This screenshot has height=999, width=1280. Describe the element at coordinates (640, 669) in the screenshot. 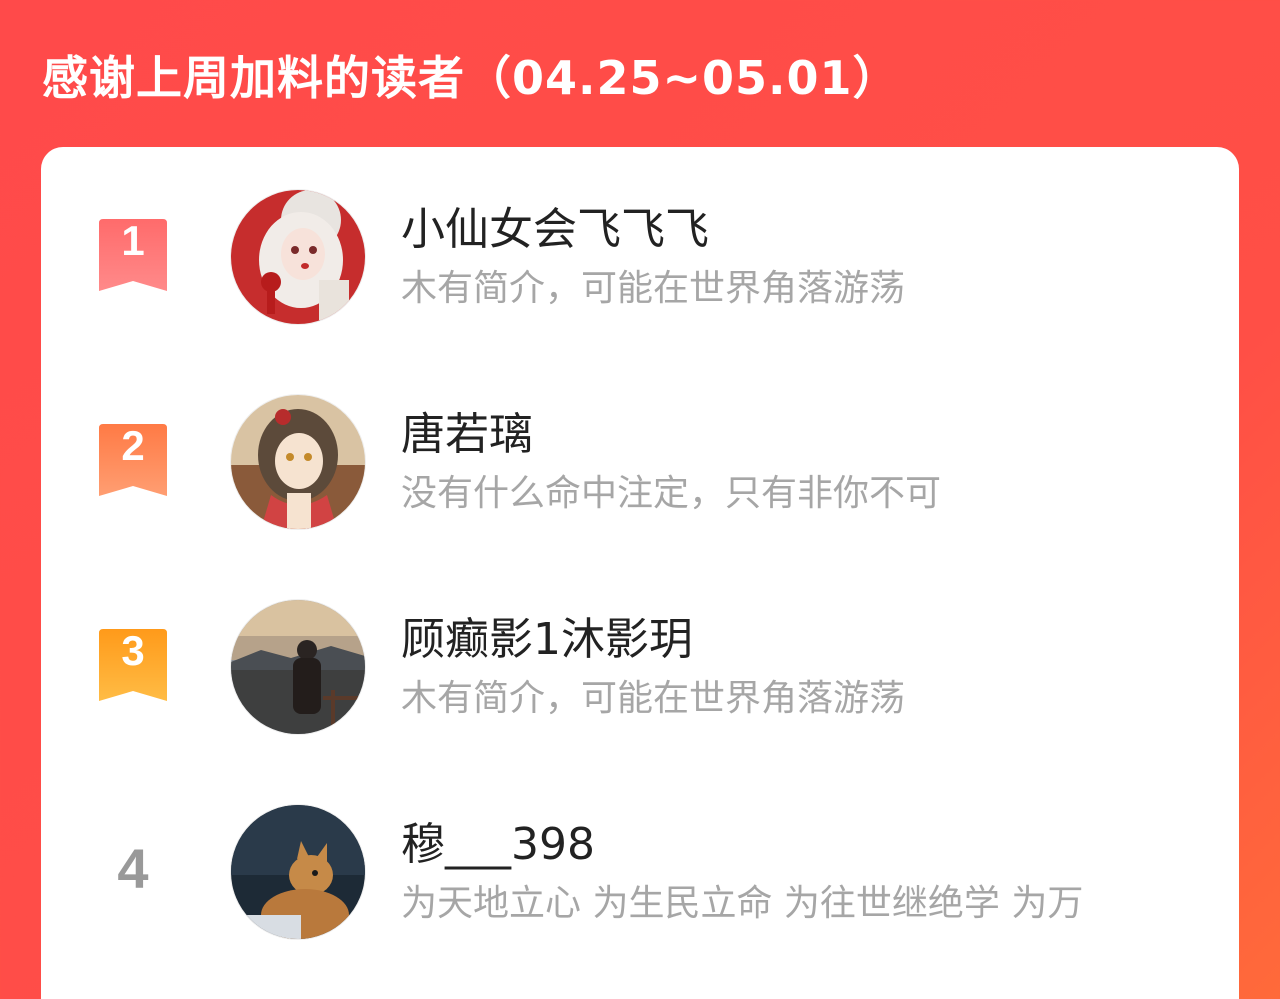

I see `reader-row-3: 3 顾癫影1沐影玥 木有简介，可能在世界角落游荡` at that location.